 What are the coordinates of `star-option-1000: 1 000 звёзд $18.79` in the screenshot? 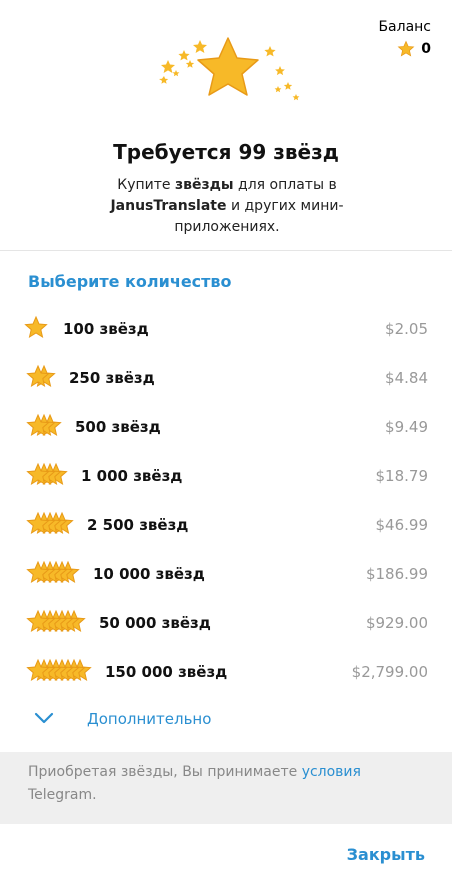 It's located at (226, 476).